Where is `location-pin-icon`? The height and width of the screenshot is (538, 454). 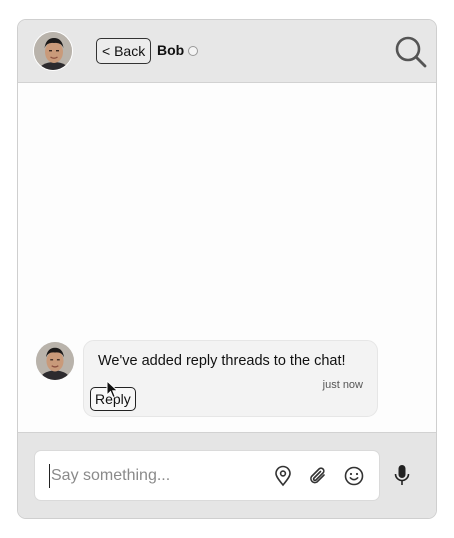
location-pin-icon is located at coordinates (283, 476).